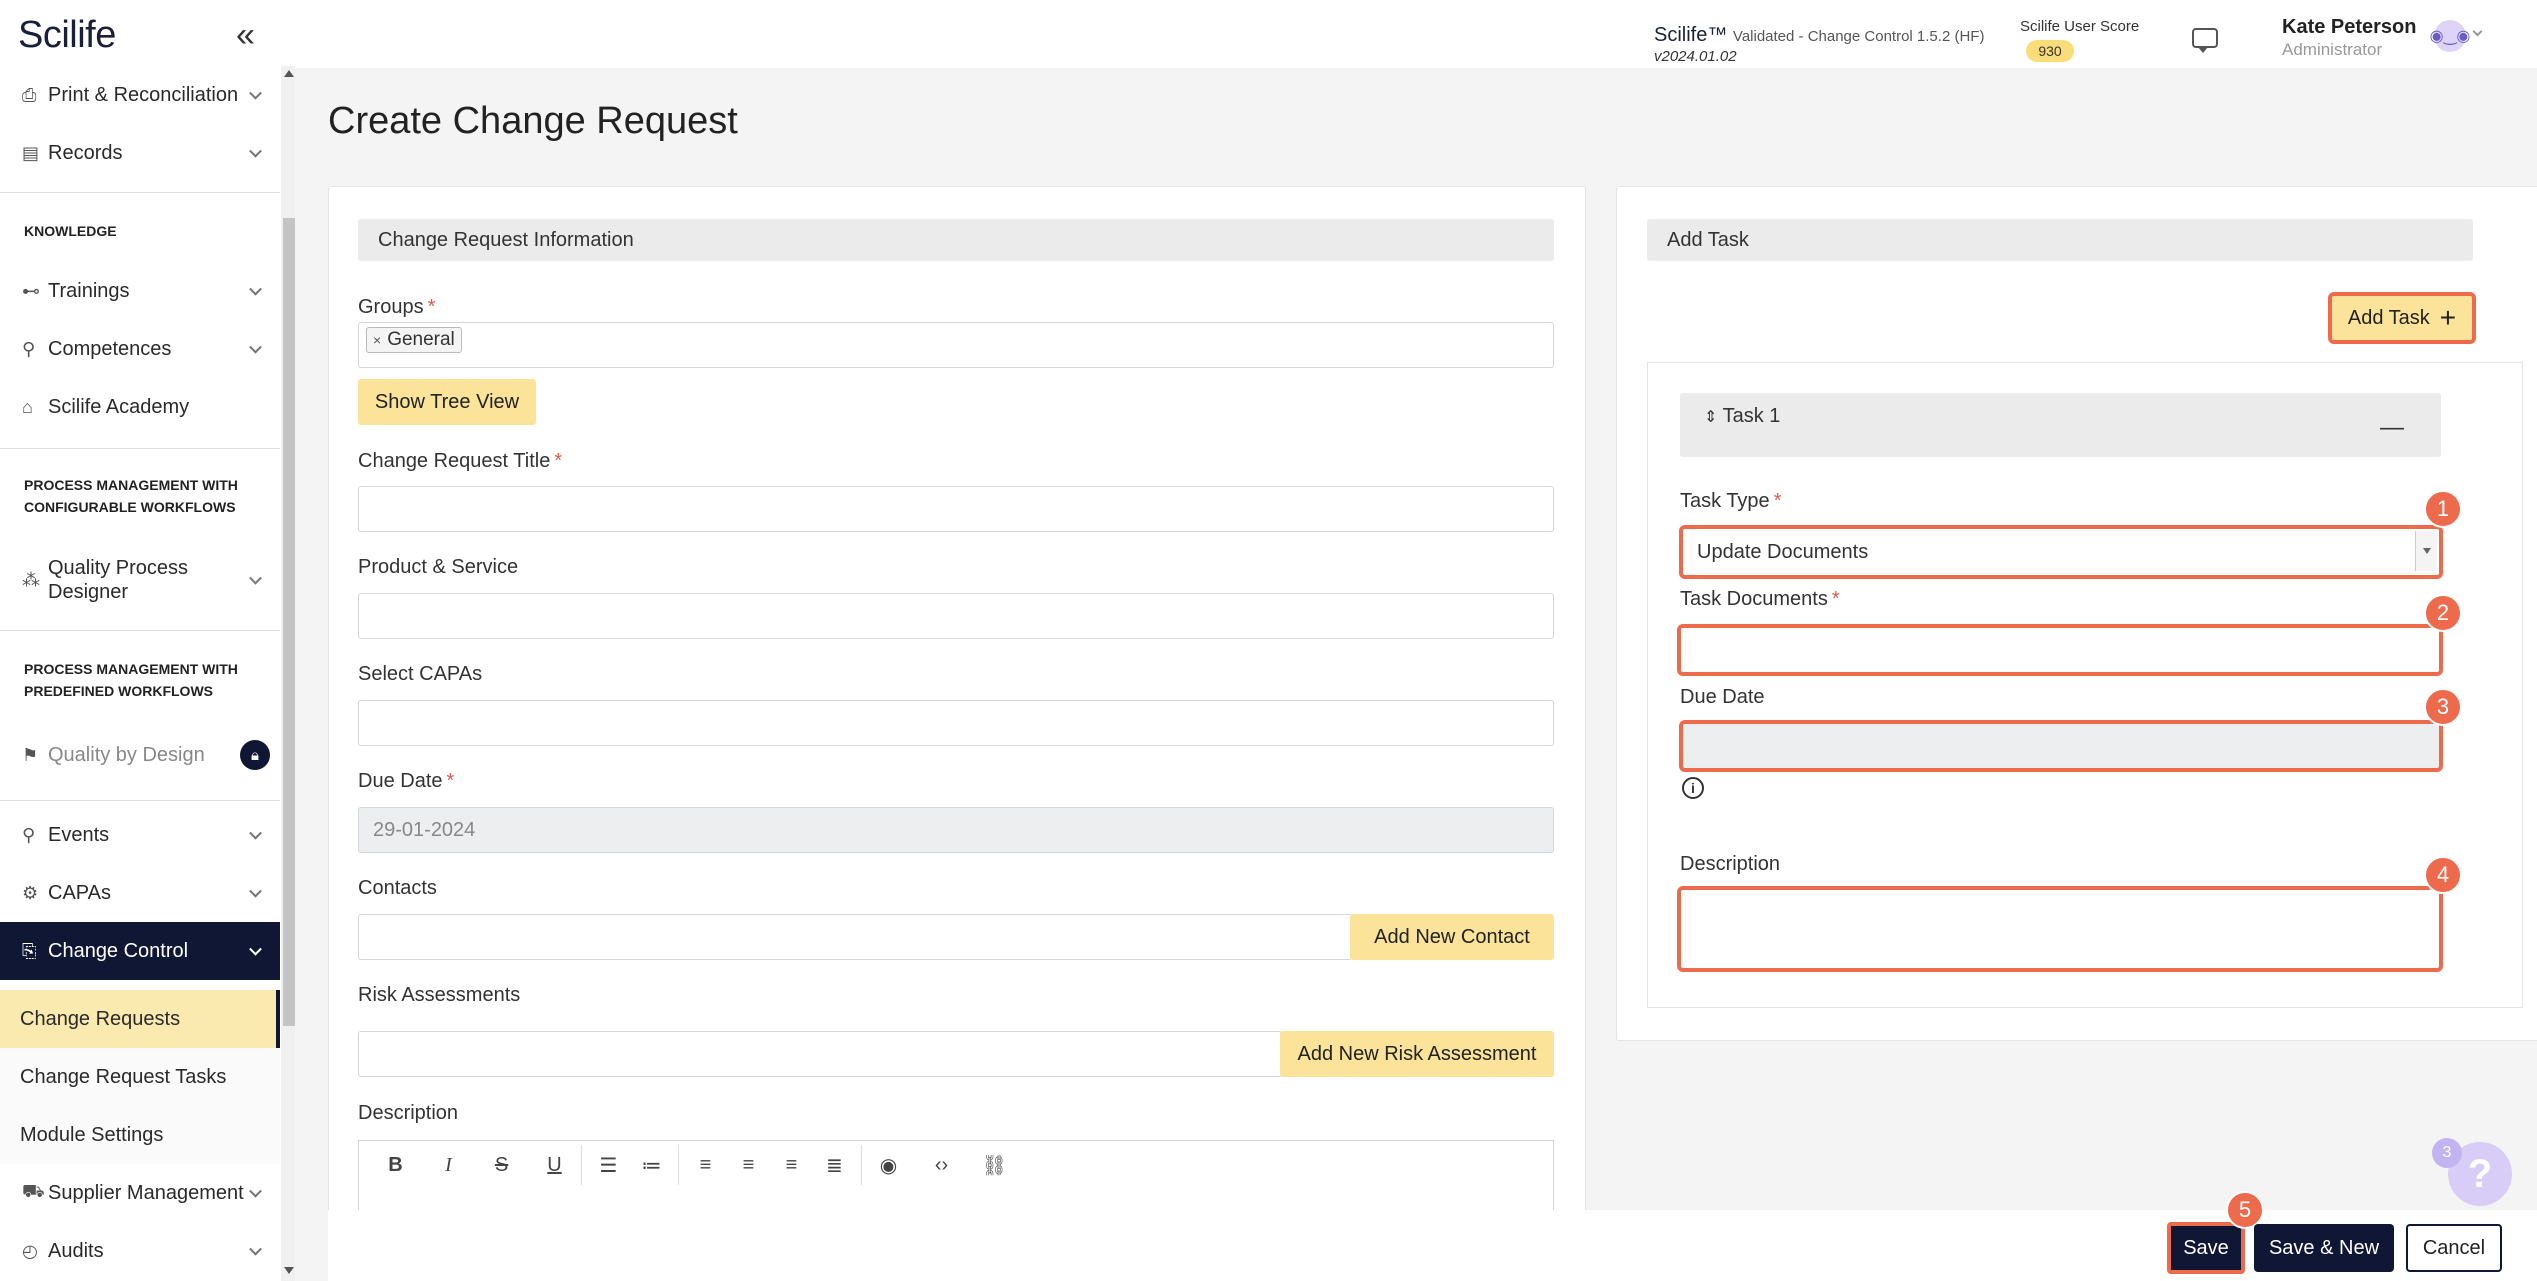 This screenshot has height=1281, width=2537. Describe the element at coordinates (2080, 26) in the screenshot. I see `user-score-label: Scilife User Score` at that location.